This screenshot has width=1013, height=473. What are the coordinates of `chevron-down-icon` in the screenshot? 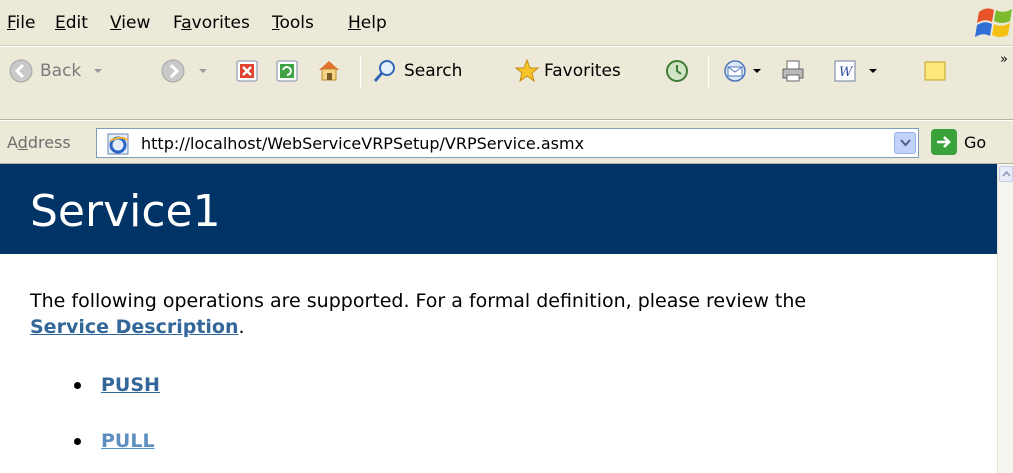 It's located at (905, 143).